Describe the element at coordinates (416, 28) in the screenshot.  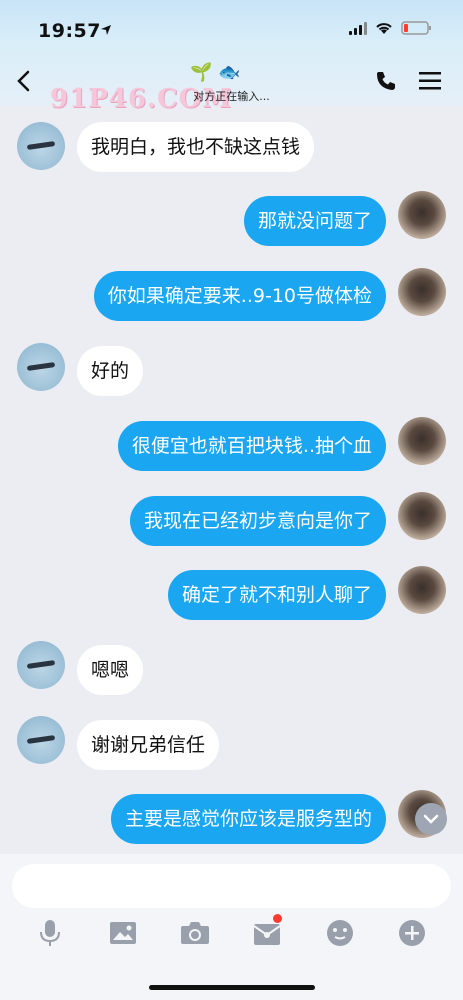
I see `battery-low-icon` at that location.